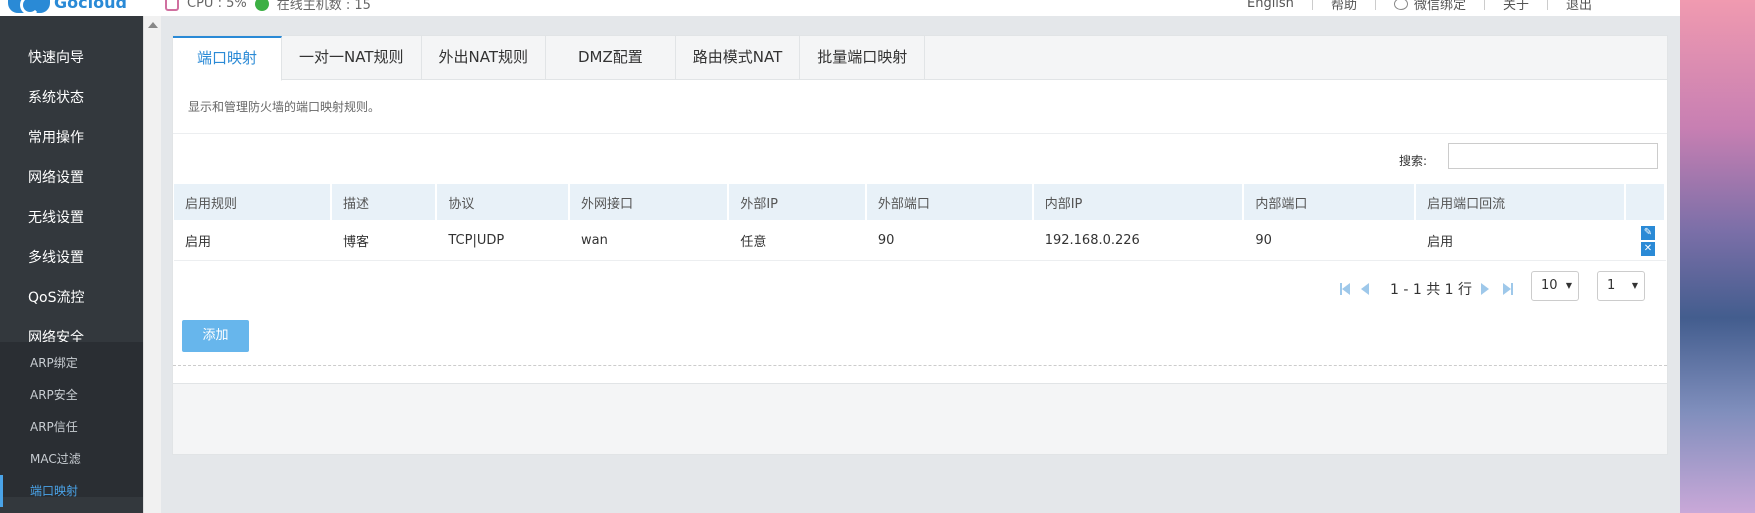 The image size is (1755, 513). What do you see at coordinates (1648, 233) in the screenshot?
I see `edit-icon: ✎` at bounding box center [1648, 233].